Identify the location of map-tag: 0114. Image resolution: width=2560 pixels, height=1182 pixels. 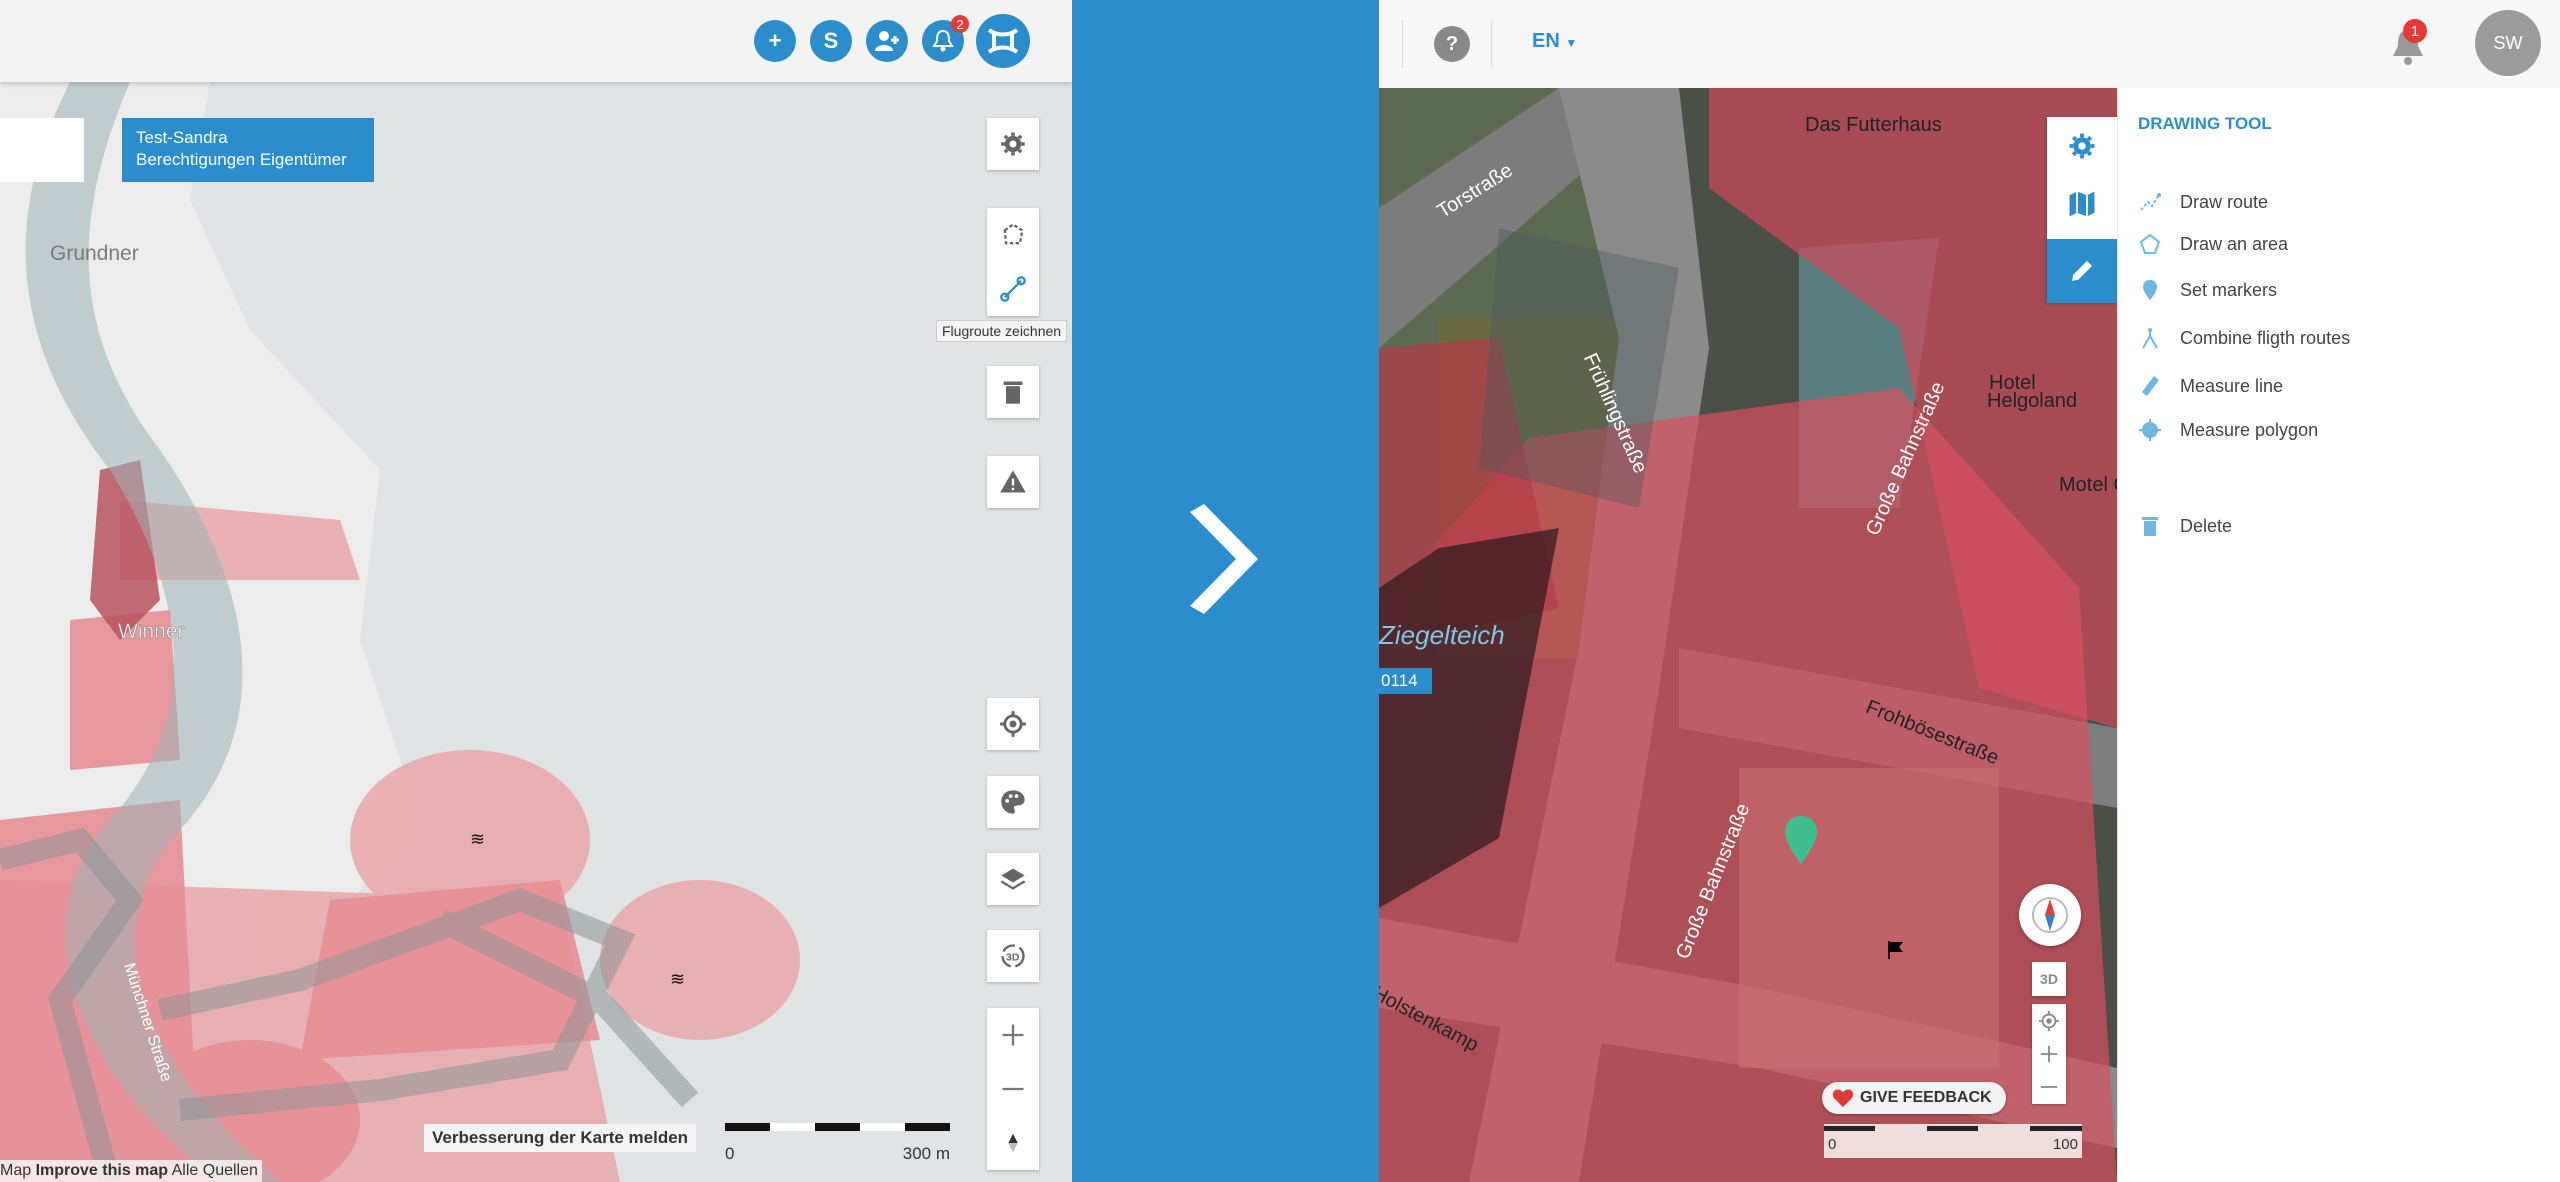
(1405, 681).